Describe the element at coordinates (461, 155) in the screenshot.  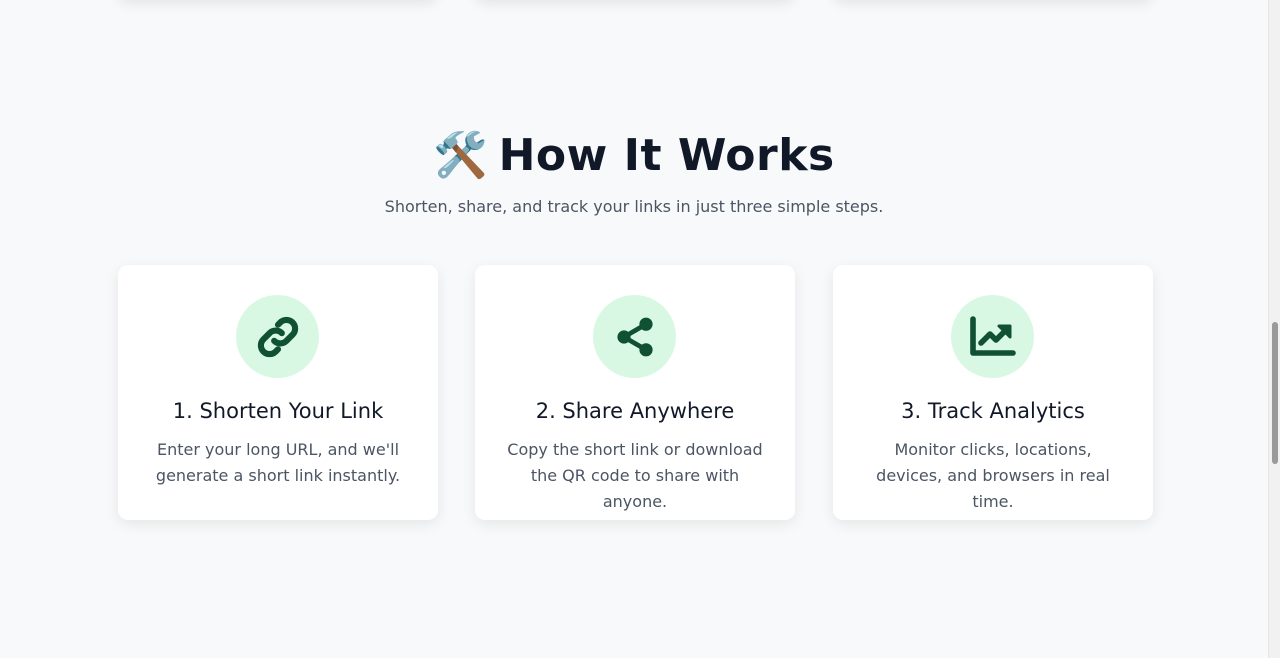
I see `hammer-and-wrench-icon: 🛠️` at that location.